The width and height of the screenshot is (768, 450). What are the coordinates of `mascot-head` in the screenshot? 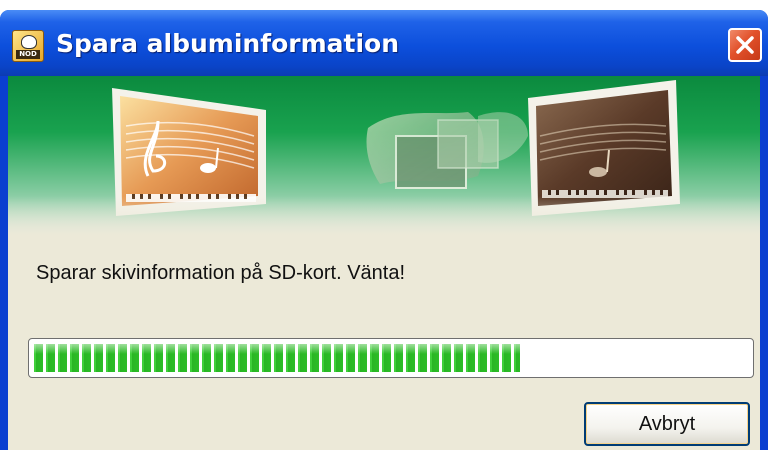 It's located at (29, 42).